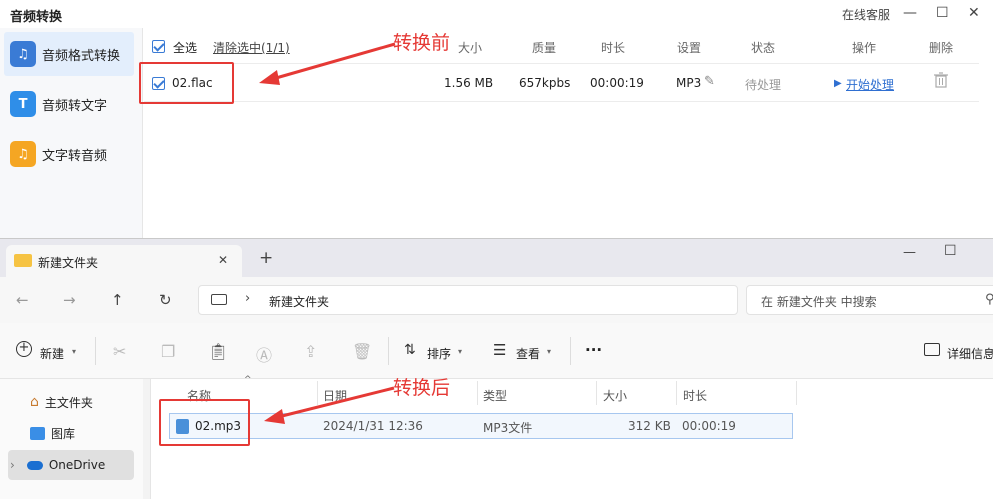  Describe the element at coordinates (362, 351) in the screenshot. I see `delete-icon: 🗑︎` at that location.